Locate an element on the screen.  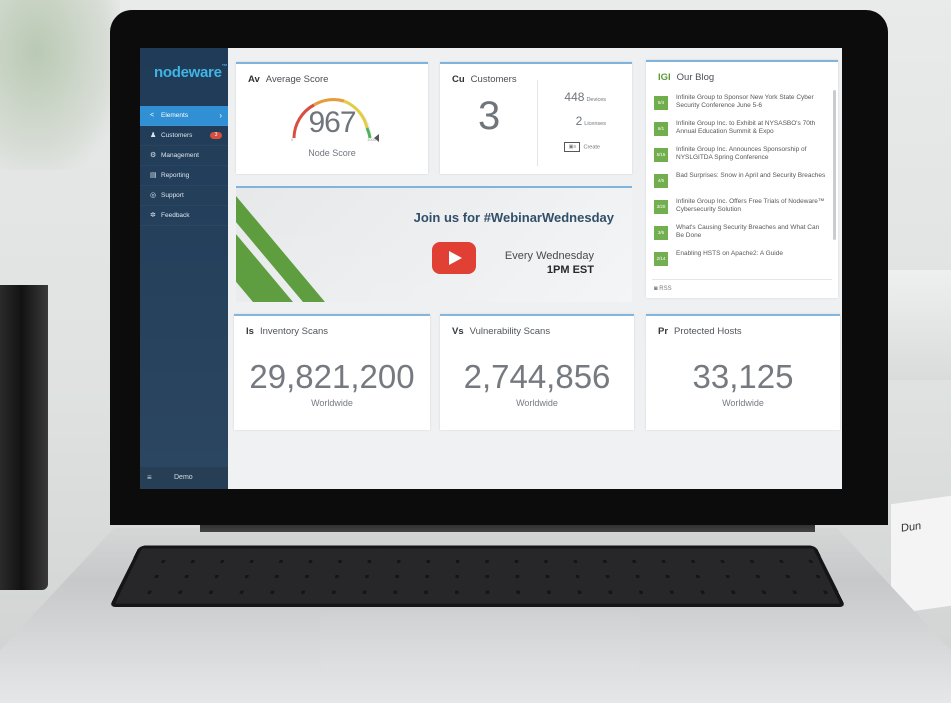
sidebar-item-label: Elements is located at coordinates (175, 115).